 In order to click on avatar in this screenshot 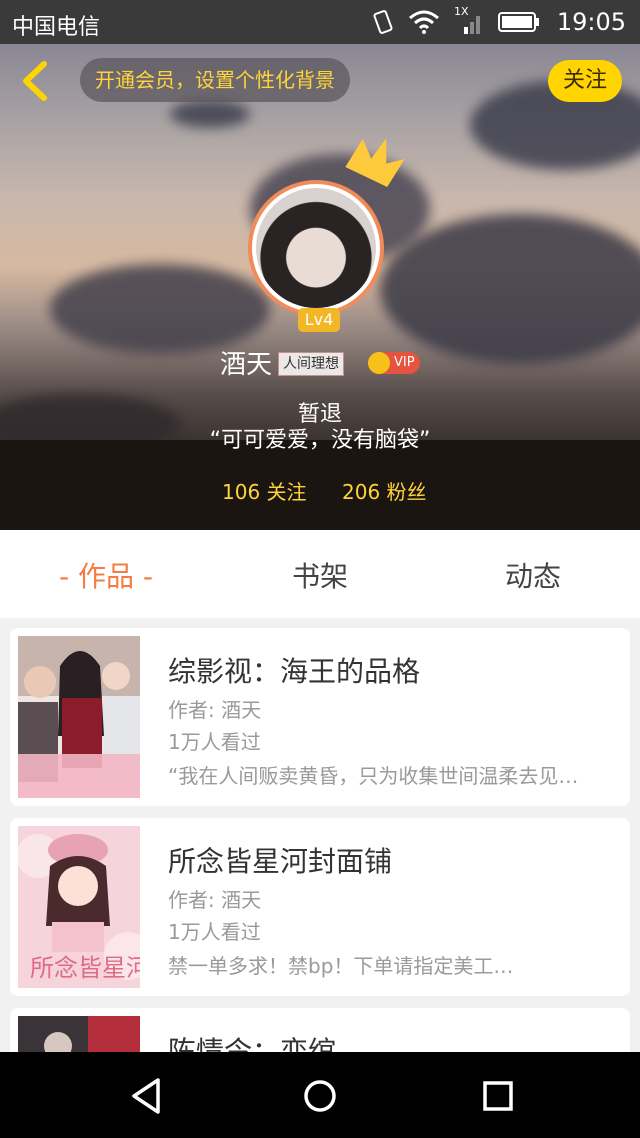, I will do `click(316, 248)`.